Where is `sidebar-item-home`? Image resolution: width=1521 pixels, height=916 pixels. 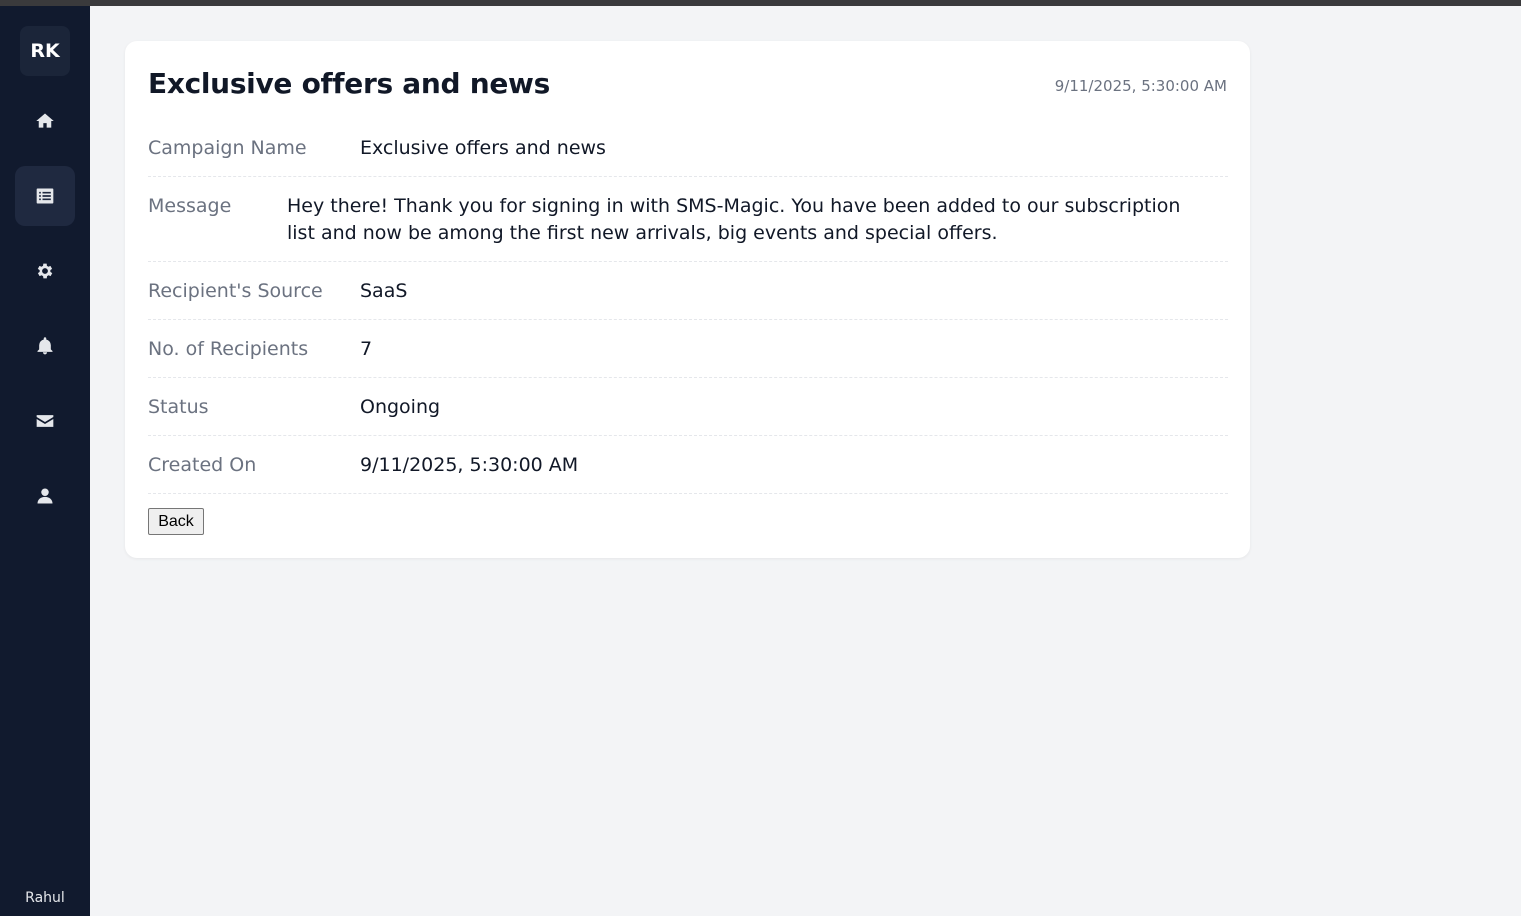 sidebar-item-home is located at coordinates (45, 121).